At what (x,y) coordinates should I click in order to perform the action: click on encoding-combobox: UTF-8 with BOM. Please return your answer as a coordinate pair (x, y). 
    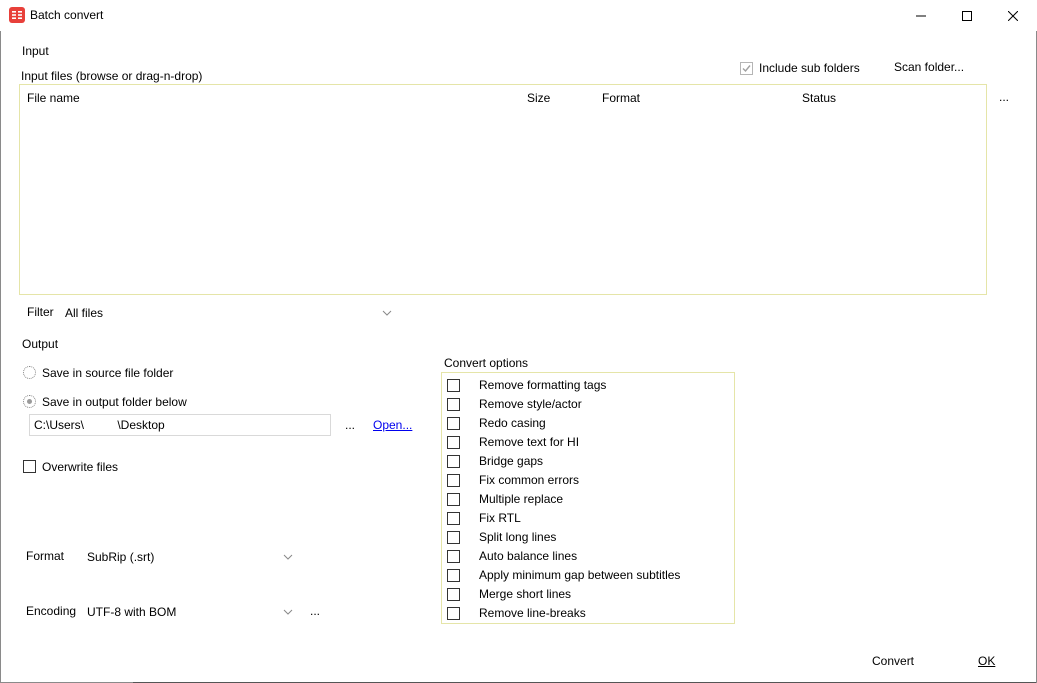
    Looking at the image, I should click on (190, 611).